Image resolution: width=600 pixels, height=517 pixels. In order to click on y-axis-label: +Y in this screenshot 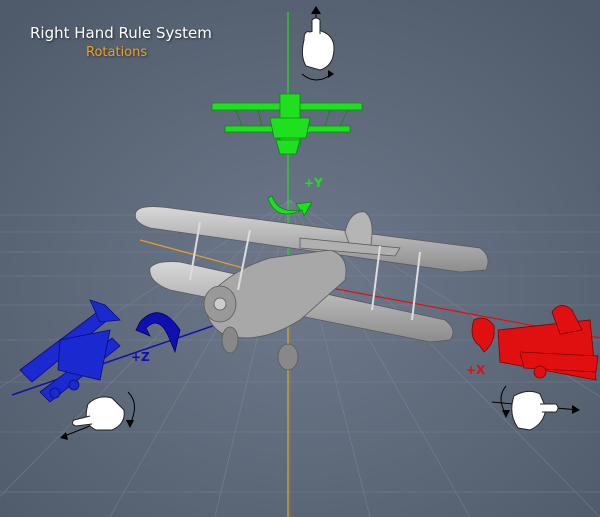, I will do `click(313, 183)`.